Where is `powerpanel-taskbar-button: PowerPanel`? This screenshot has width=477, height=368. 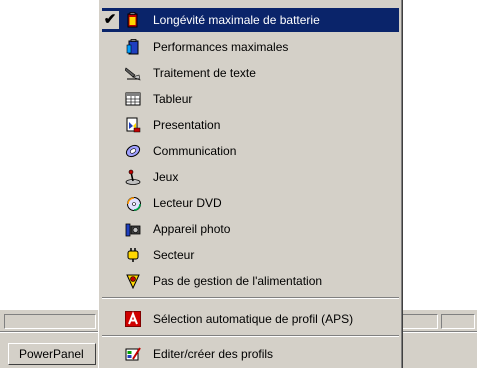
powerpanel-taskbar-button: PowerPanel is located at coordinates (52, 354).